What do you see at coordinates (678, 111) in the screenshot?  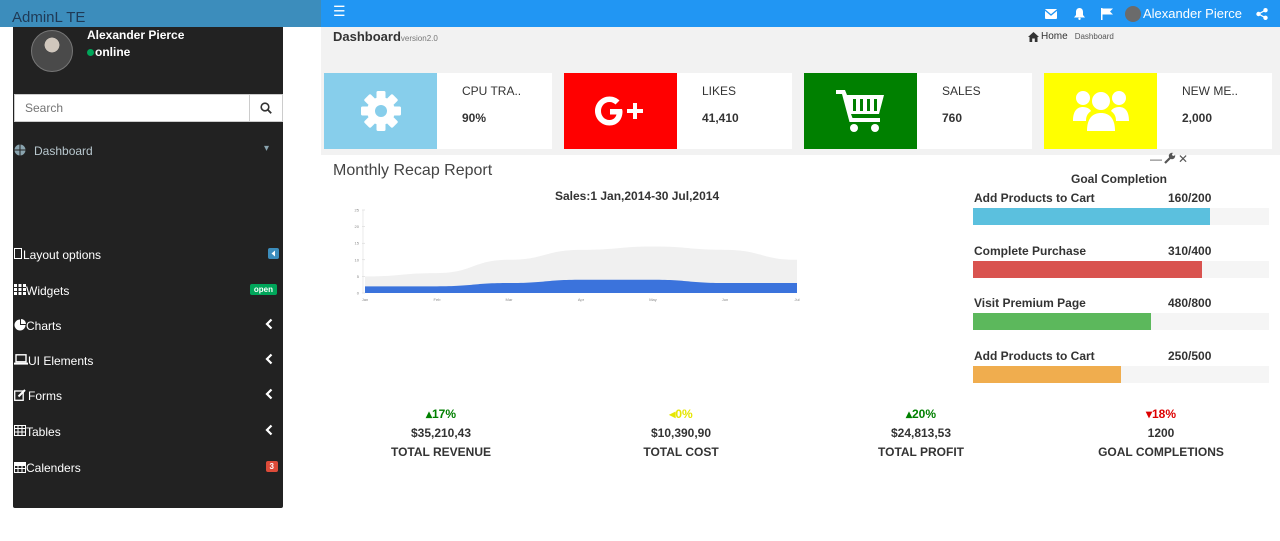 I see `info-box-likes: LIKES 41,410` at bounding box center [678, 111].